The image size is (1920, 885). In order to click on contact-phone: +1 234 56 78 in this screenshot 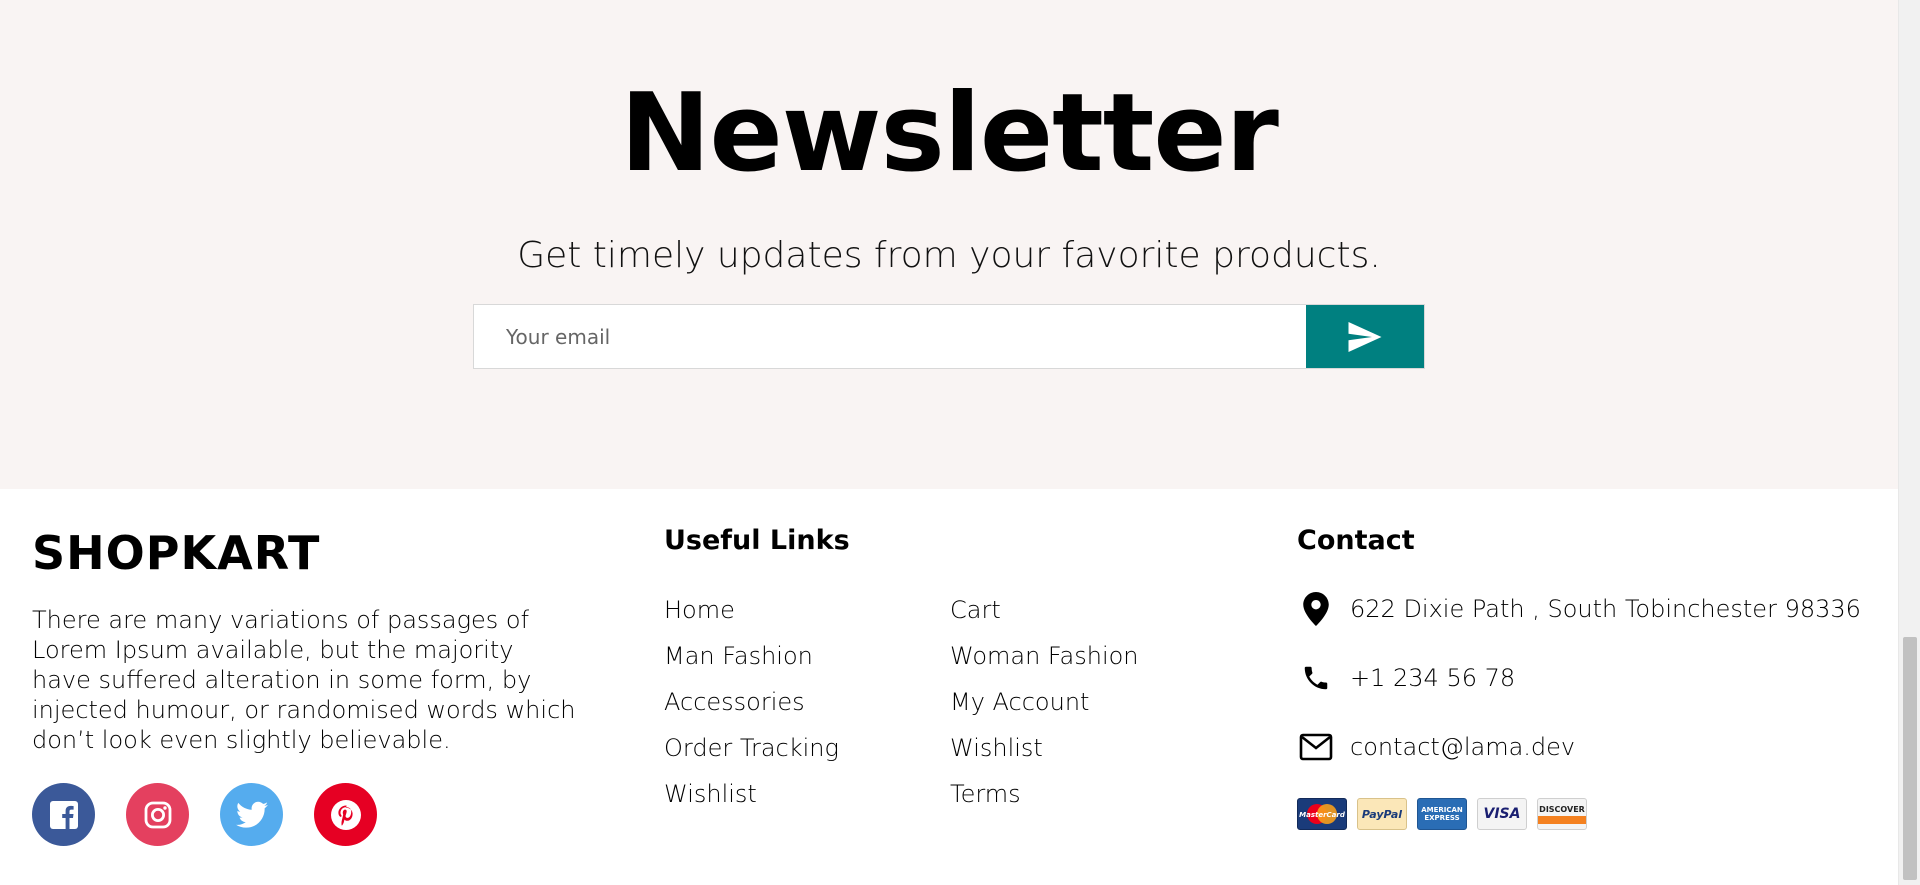, I will do `click(1587, 678)`.